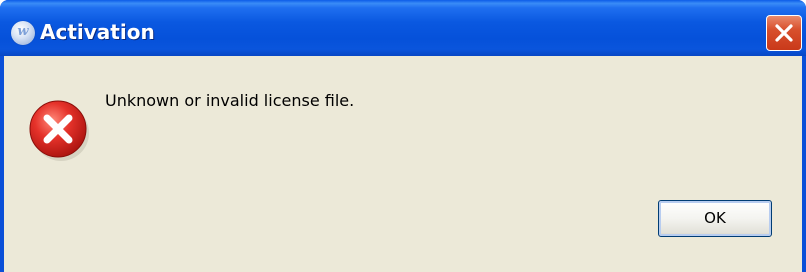 This screenshot has width=806, height=272. I want to click on app-icon: w, so click(23, 33).